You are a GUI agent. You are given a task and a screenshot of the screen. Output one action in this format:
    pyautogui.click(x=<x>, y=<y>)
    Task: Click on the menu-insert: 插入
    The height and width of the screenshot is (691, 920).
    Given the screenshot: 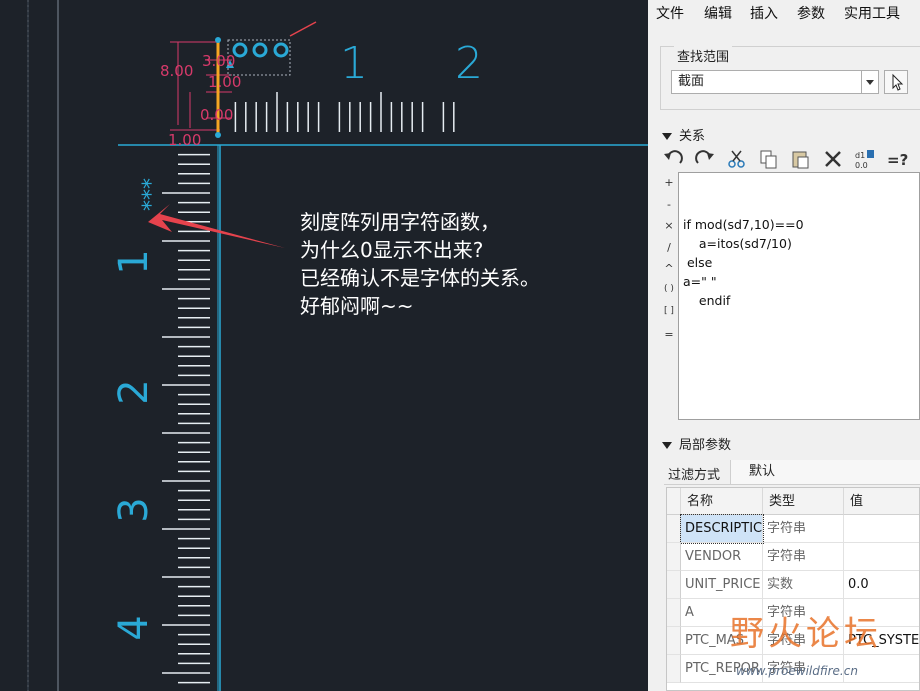 What is the action you would take?
    pyautogui.click(x=764, y=13)
    